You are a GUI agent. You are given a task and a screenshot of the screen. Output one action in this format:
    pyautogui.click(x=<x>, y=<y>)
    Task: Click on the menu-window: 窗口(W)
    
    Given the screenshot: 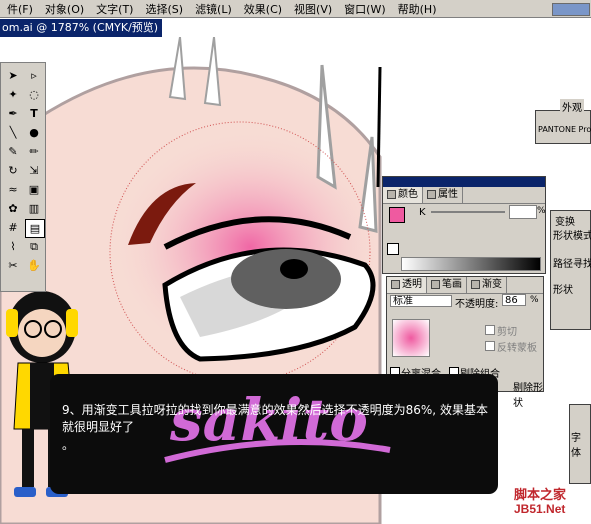 What is the action you would take?
    pyautogui.click(x=364, y=9)
    